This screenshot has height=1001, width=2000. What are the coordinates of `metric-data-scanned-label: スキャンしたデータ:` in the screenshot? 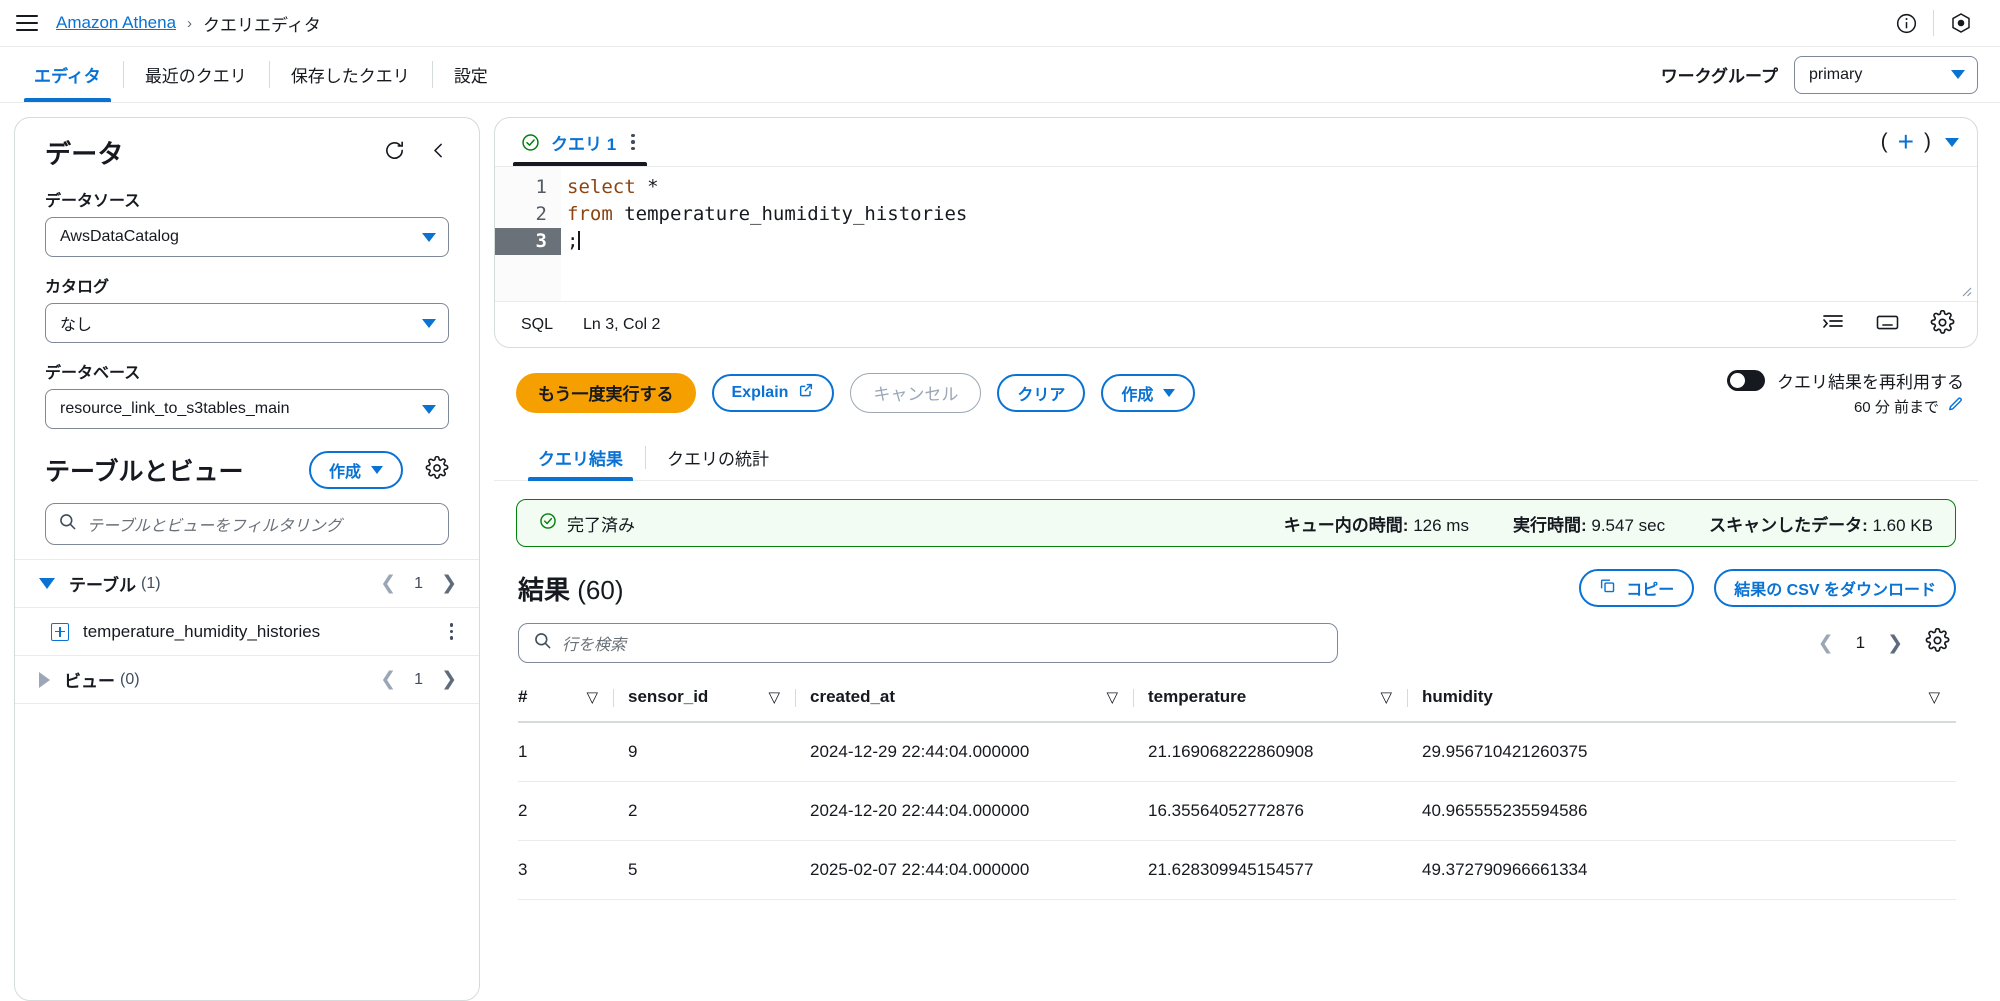 It's located at (1788, 525).